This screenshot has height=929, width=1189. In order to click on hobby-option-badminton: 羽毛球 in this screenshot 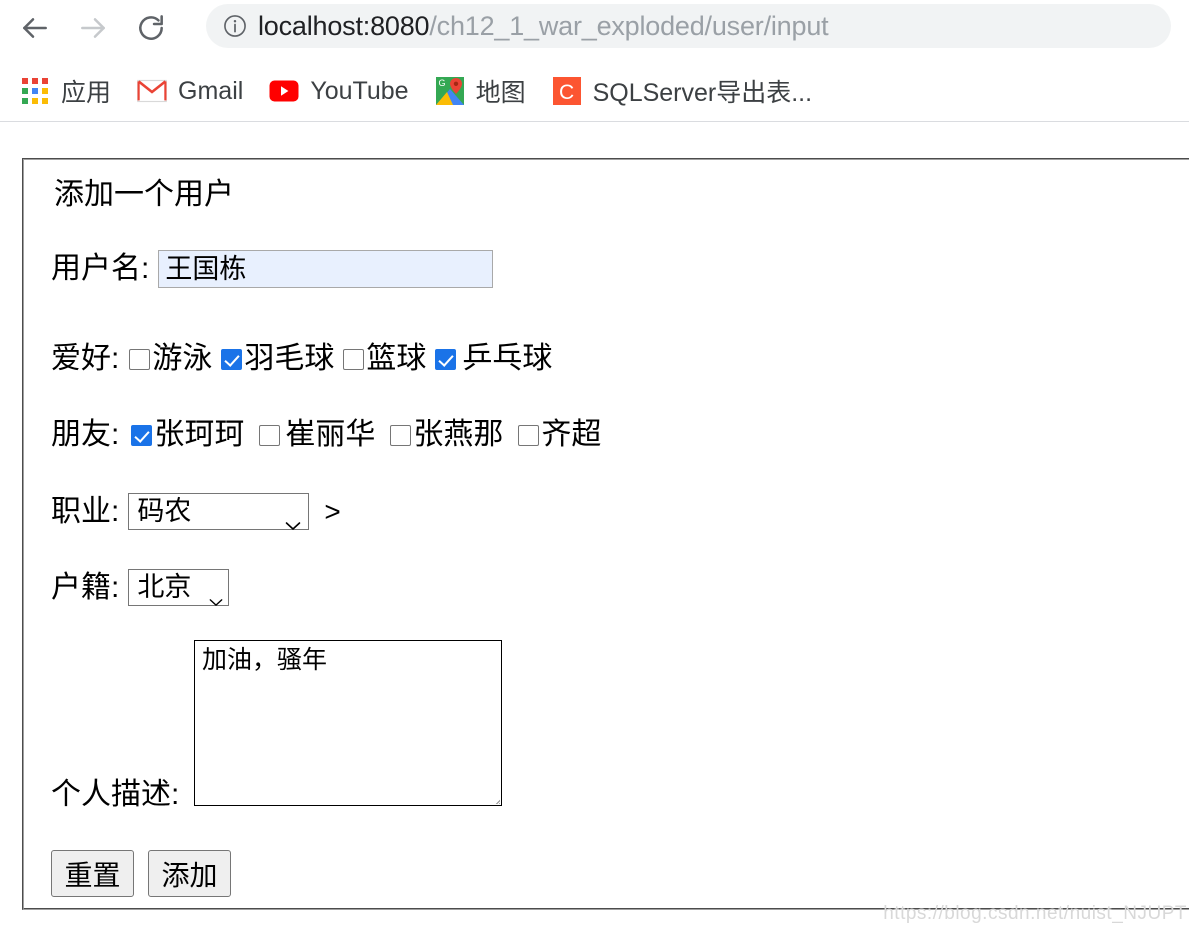, I will do `click(277, 359)`.